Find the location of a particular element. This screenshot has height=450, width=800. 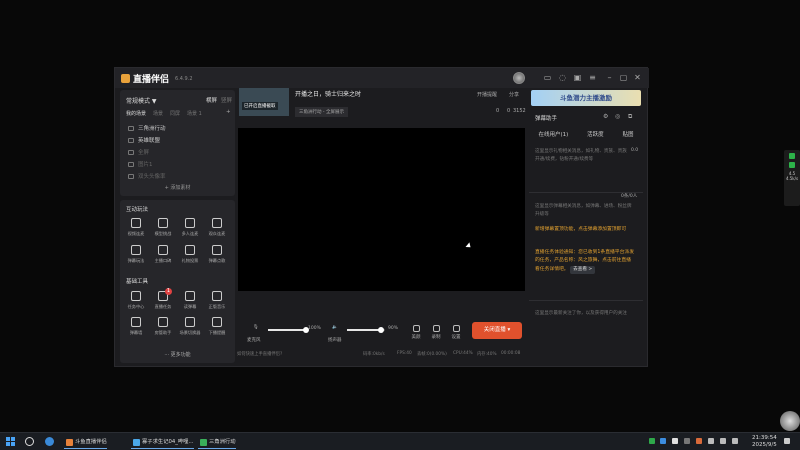

system-clock: 21:39:54 2025/9/5 is located at coordinates (764, 442).